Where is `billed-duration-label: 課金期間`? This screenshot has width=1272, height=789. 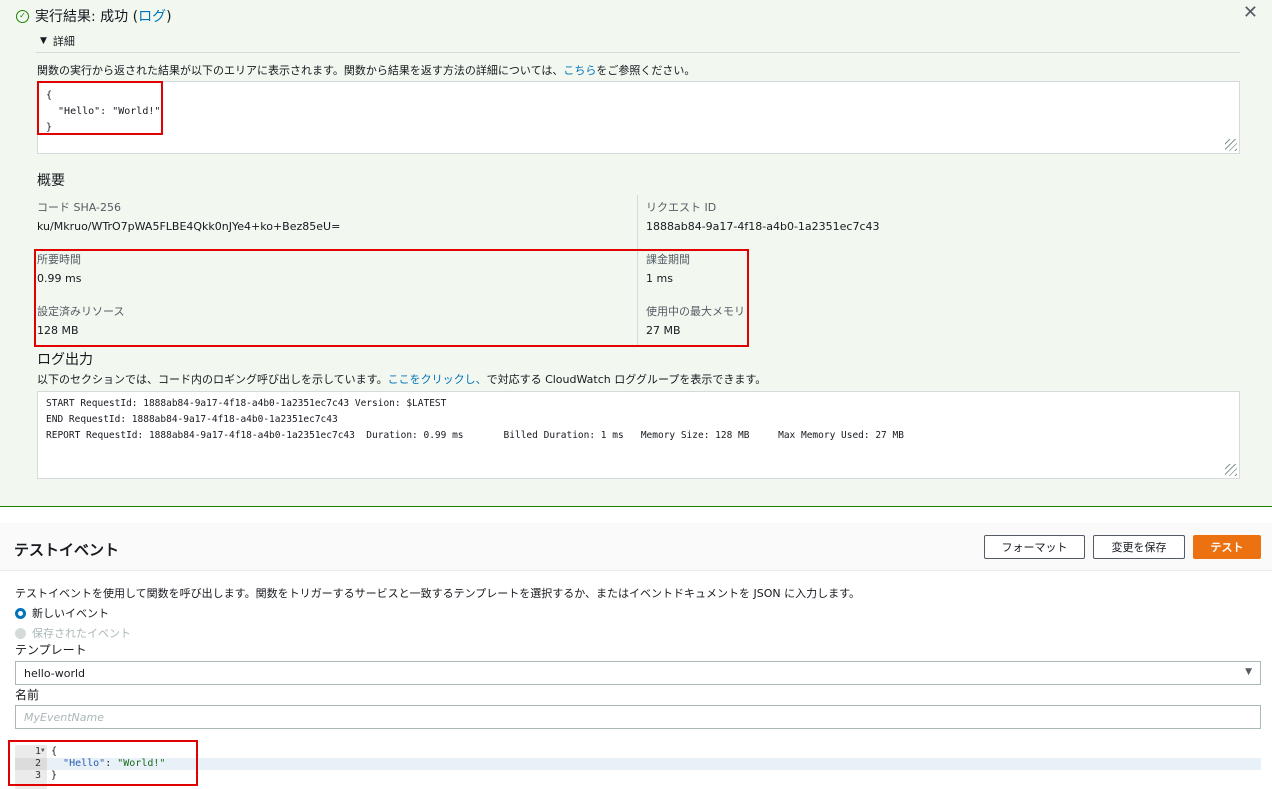
billed-duration-label: 課金期間 is located at coordinates (668, 259).